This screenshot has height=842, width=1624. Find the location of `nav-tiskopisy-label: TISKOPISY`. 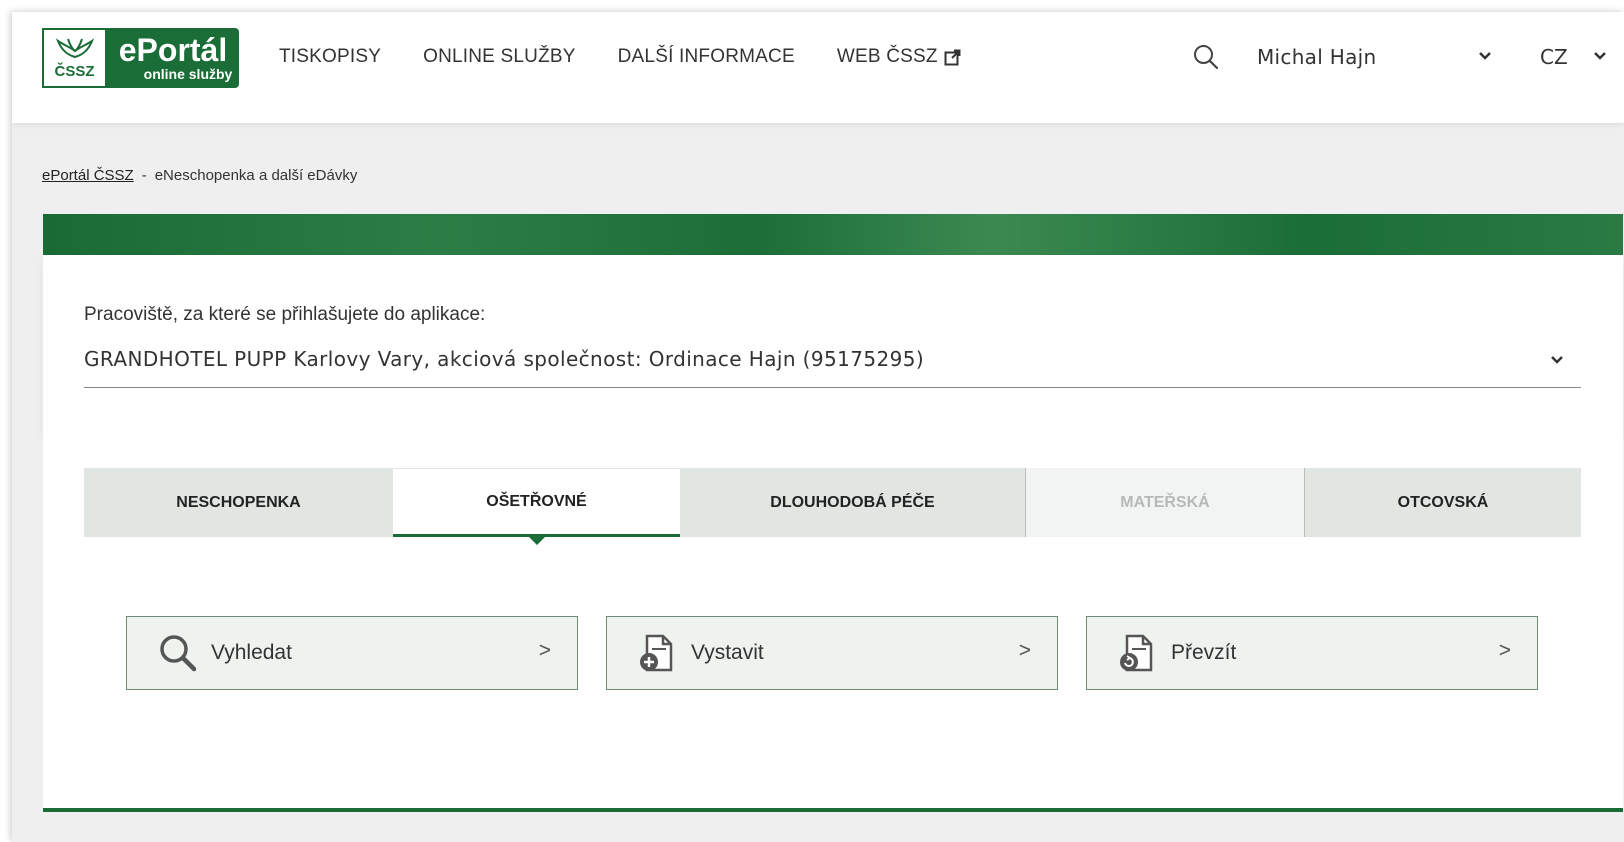

nav-tiskopisy-label: TISKOPISY is located at coordinates (330, 56).